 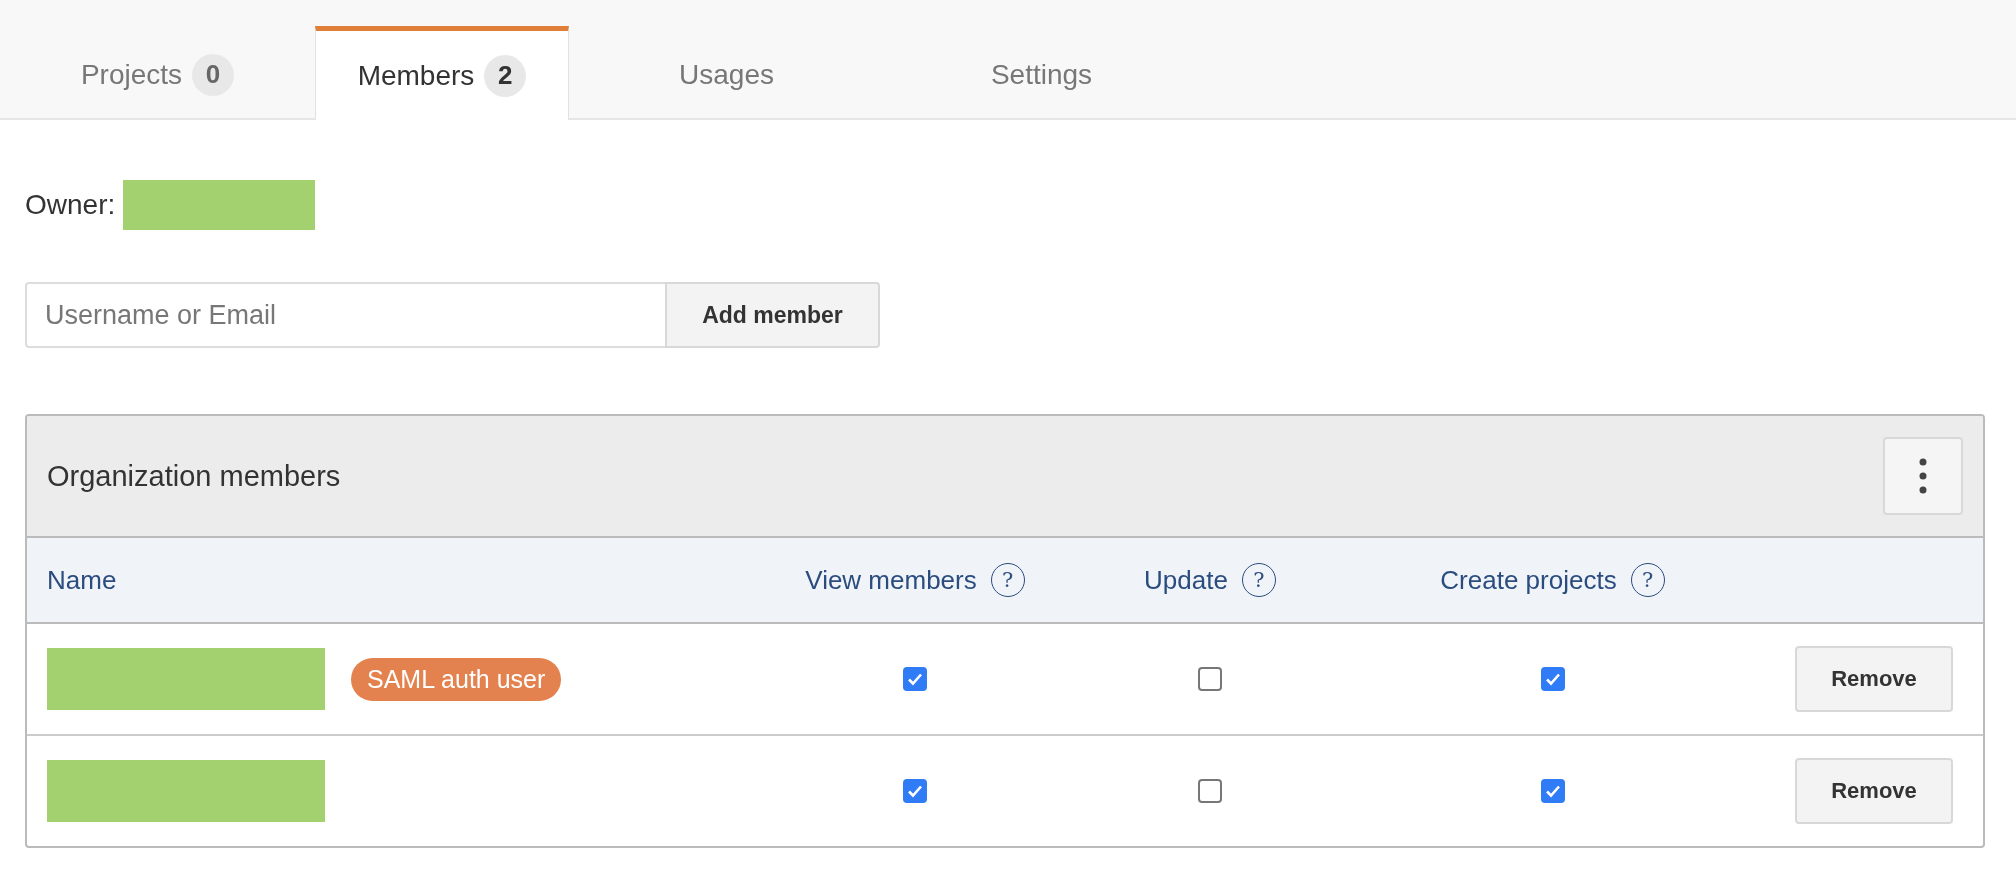 What do you see at coordinates (82, 580) in the screenshot?
I see `column-header: Name` at bounding box center [82, 580].